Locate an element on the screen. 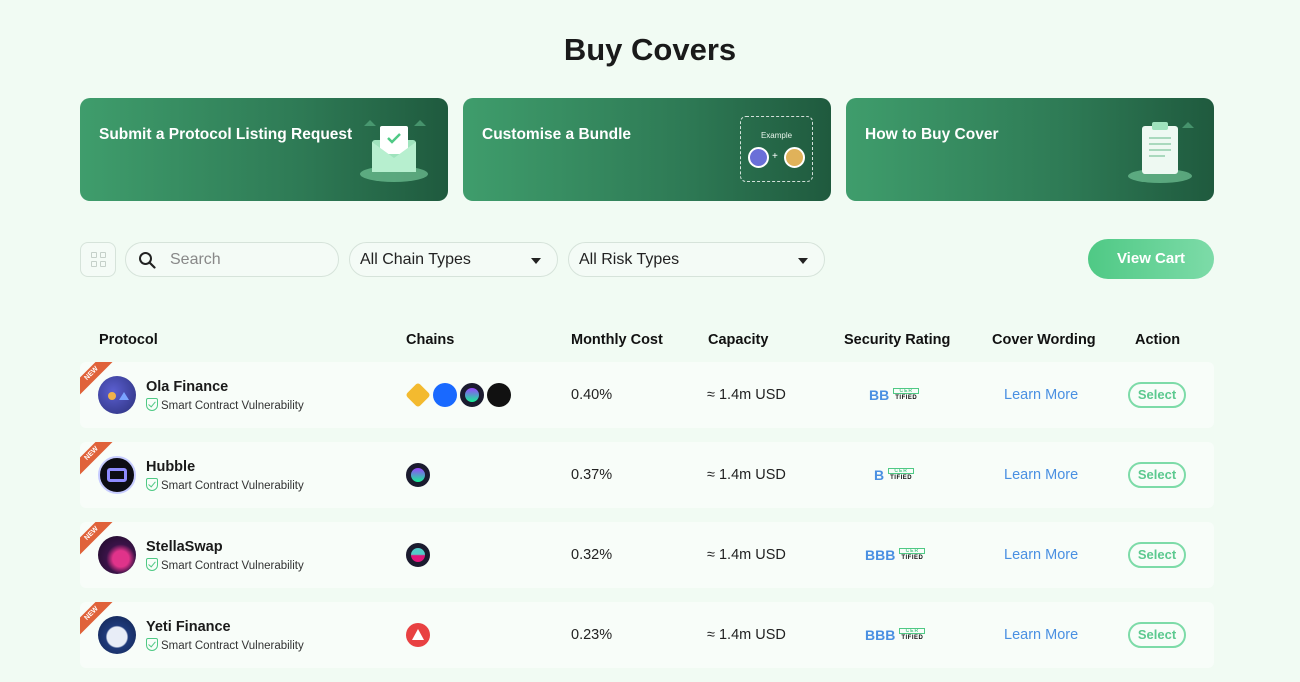 Image resolution: width=1300 pixels, height=682 pixels. stellaswap-logo-icon is located at coordinates (117, 555).